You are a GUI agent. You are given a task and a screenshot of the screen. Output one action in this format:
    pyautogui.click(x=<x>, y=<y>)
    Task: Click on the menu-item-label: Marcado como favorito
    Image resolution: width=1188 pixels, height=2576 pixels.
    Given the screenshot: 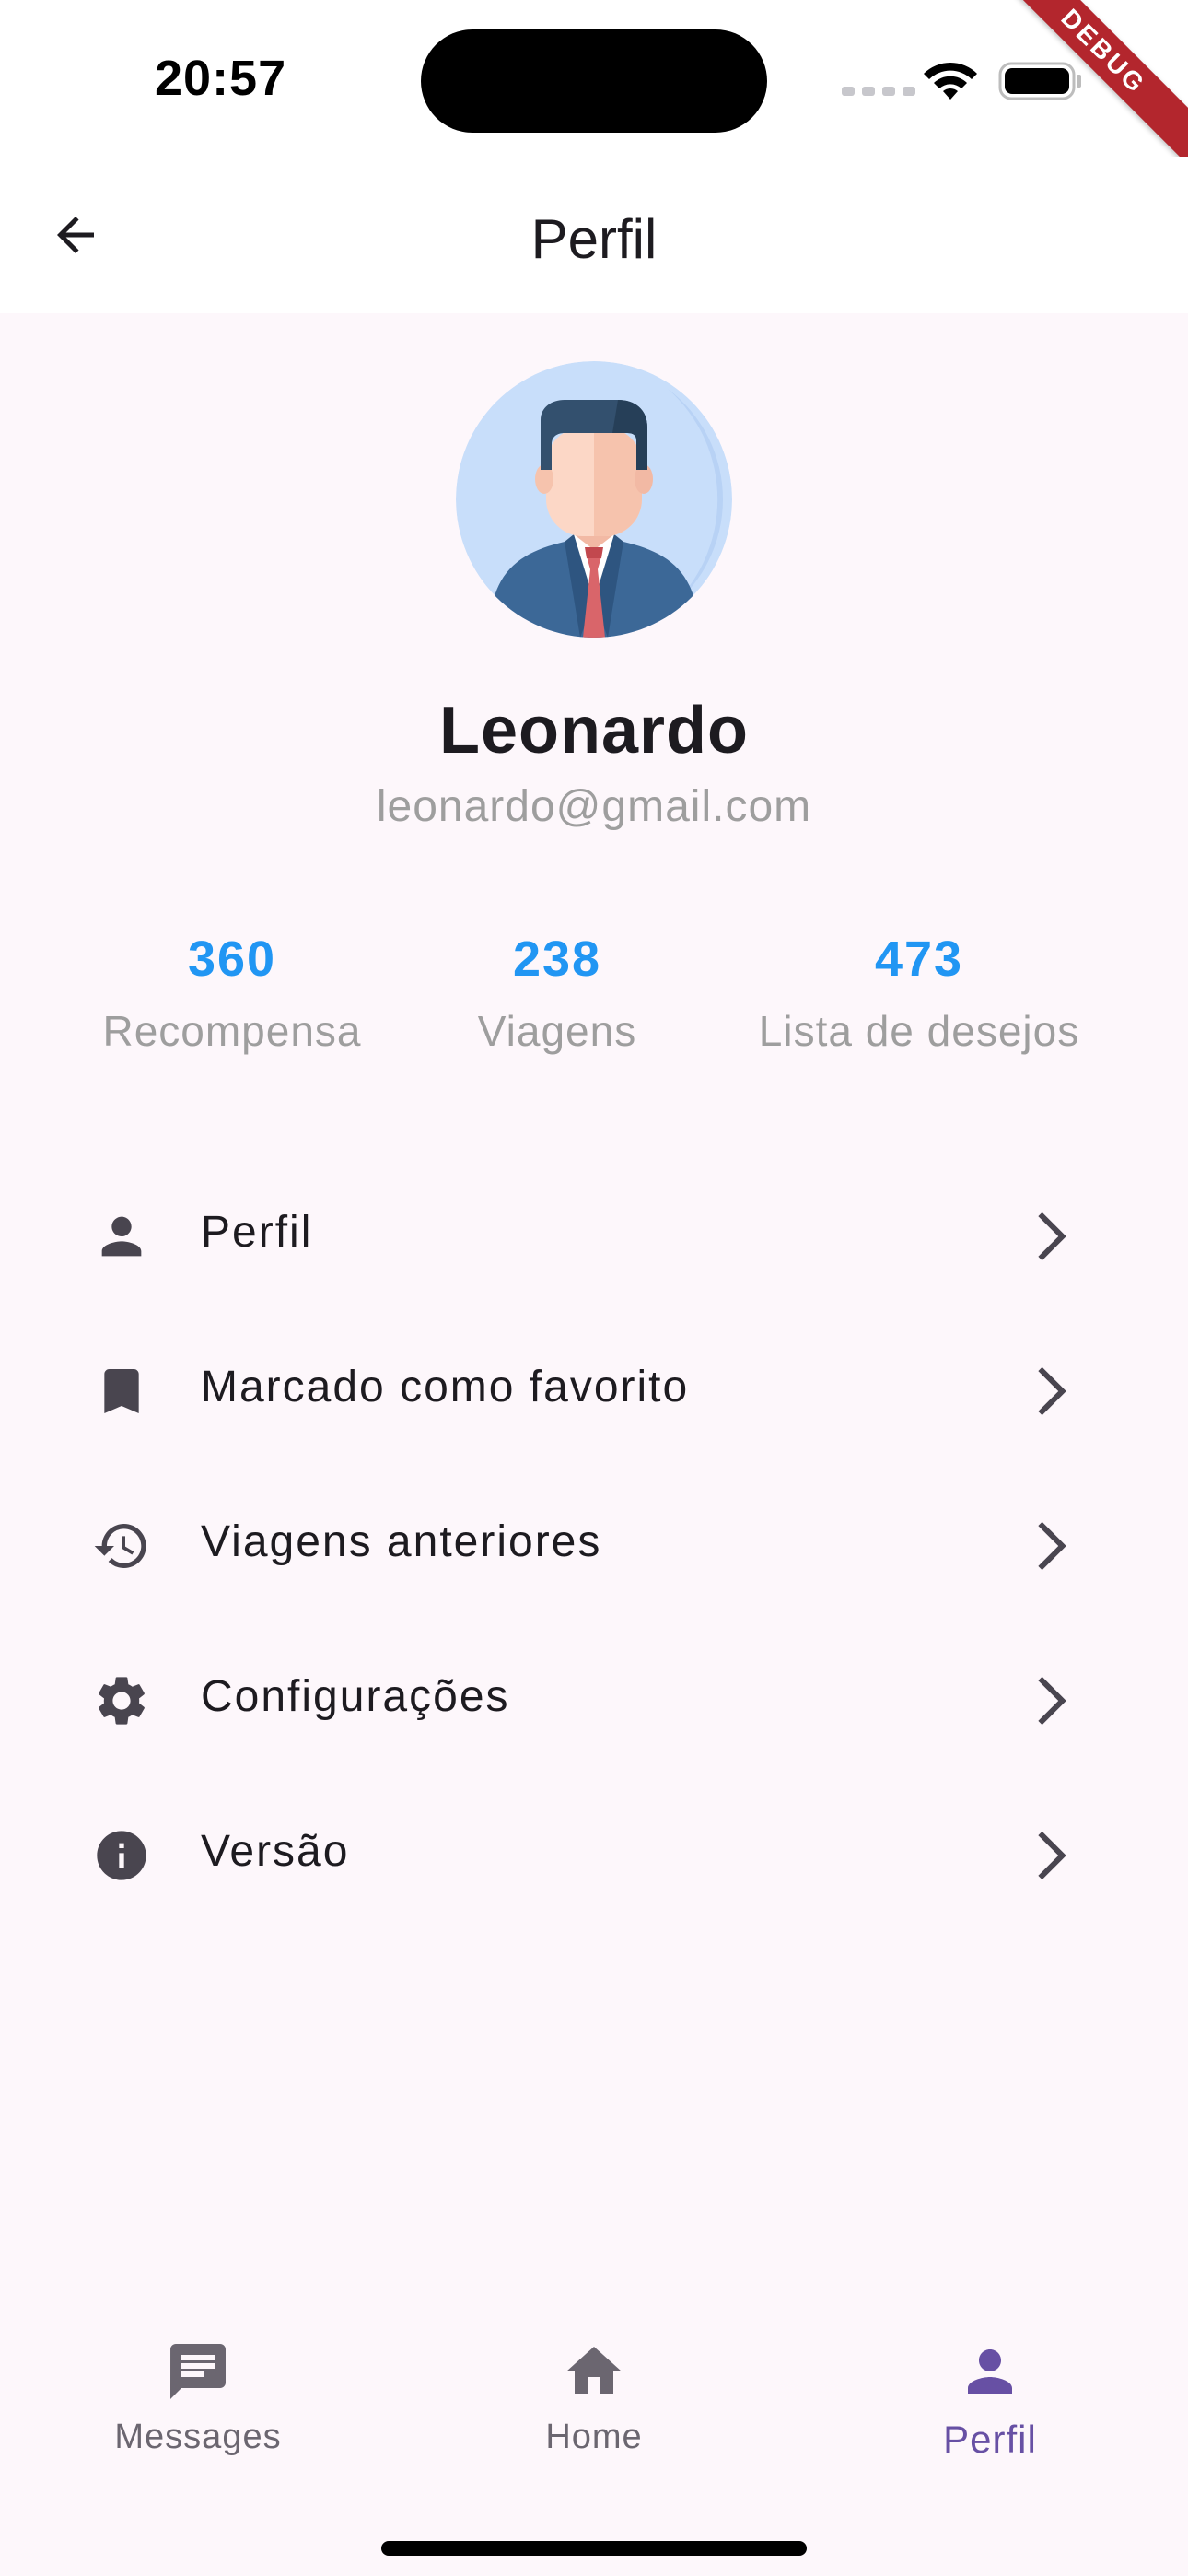 What is the action you would take?
    pyautogui.click(x=445, y=1387)
    